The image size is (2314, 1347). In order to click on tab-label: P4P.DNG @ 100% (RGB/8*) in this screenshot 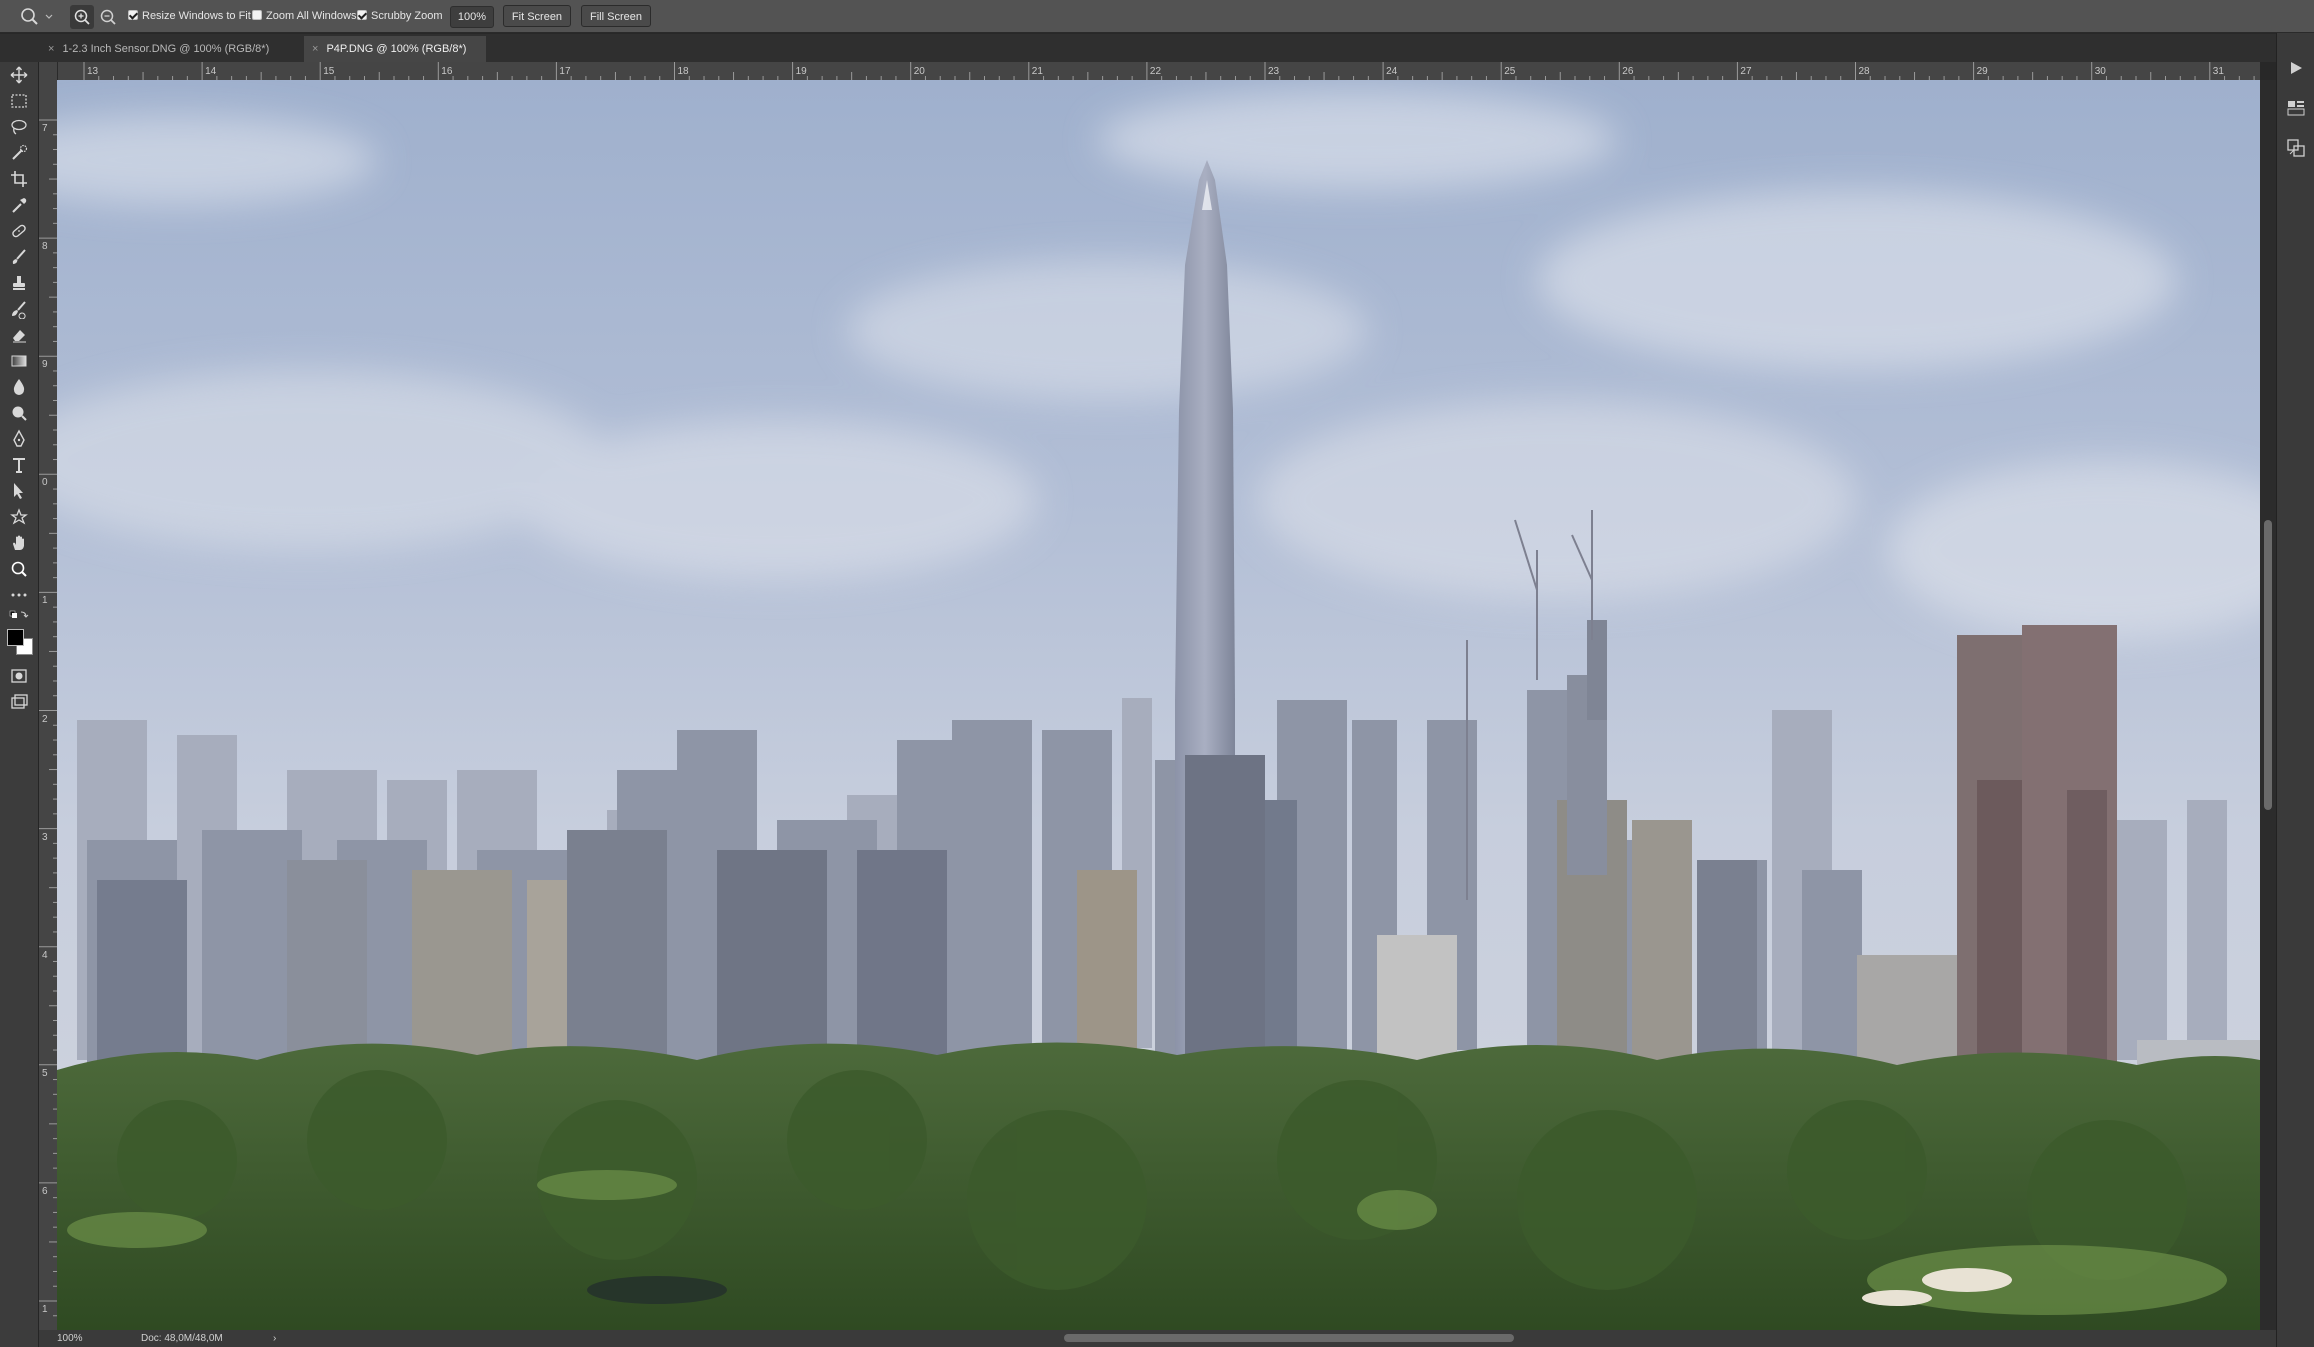, I will do `click(396, 49)`.